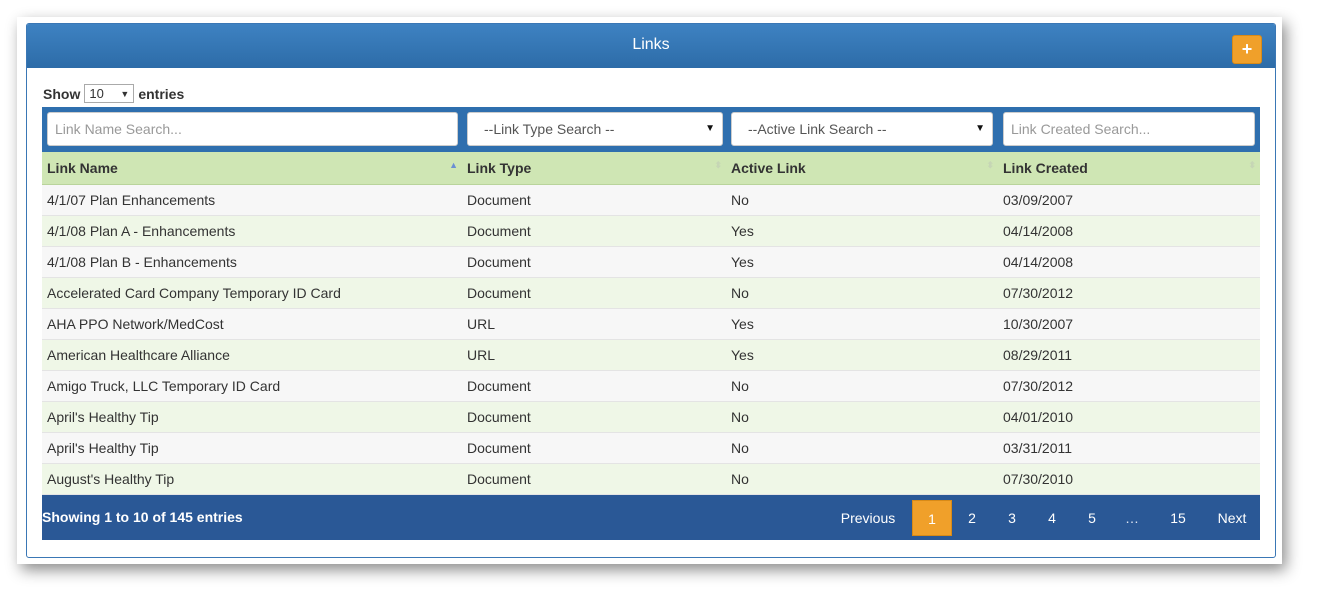 The height and width of the screenshot is (612, 1330). Describe the element at coordinates (972, 518) in the screenshot. I see `page-button-2: 2` at that location.